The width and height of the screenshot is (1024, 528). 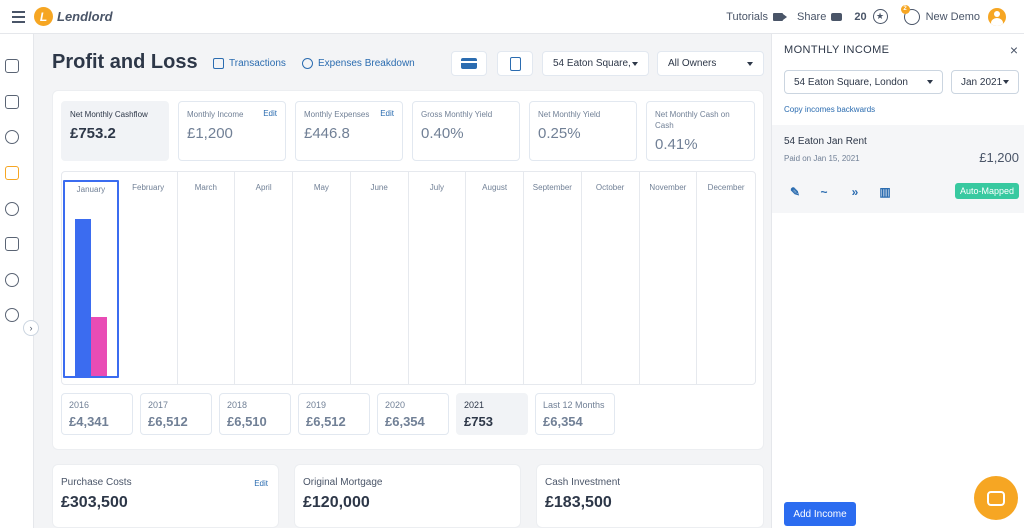 What do you see at coordinates (855, 192) in the screenshot?
I see `double-chevron-right-icon: »` at bounding box center [855, 192].